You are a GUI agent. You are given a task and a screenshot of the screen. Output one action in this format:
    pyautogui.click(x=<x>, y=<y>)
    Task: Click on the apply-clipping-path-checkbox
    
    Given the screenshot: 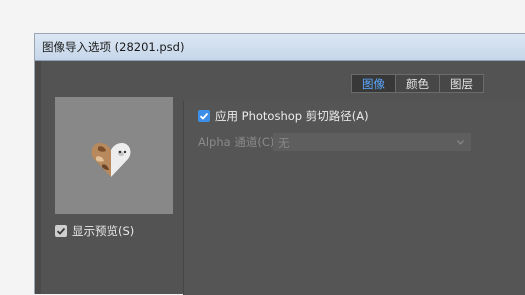 What is the action you would take?
    pyautogui.click(x=204, y=116)
    